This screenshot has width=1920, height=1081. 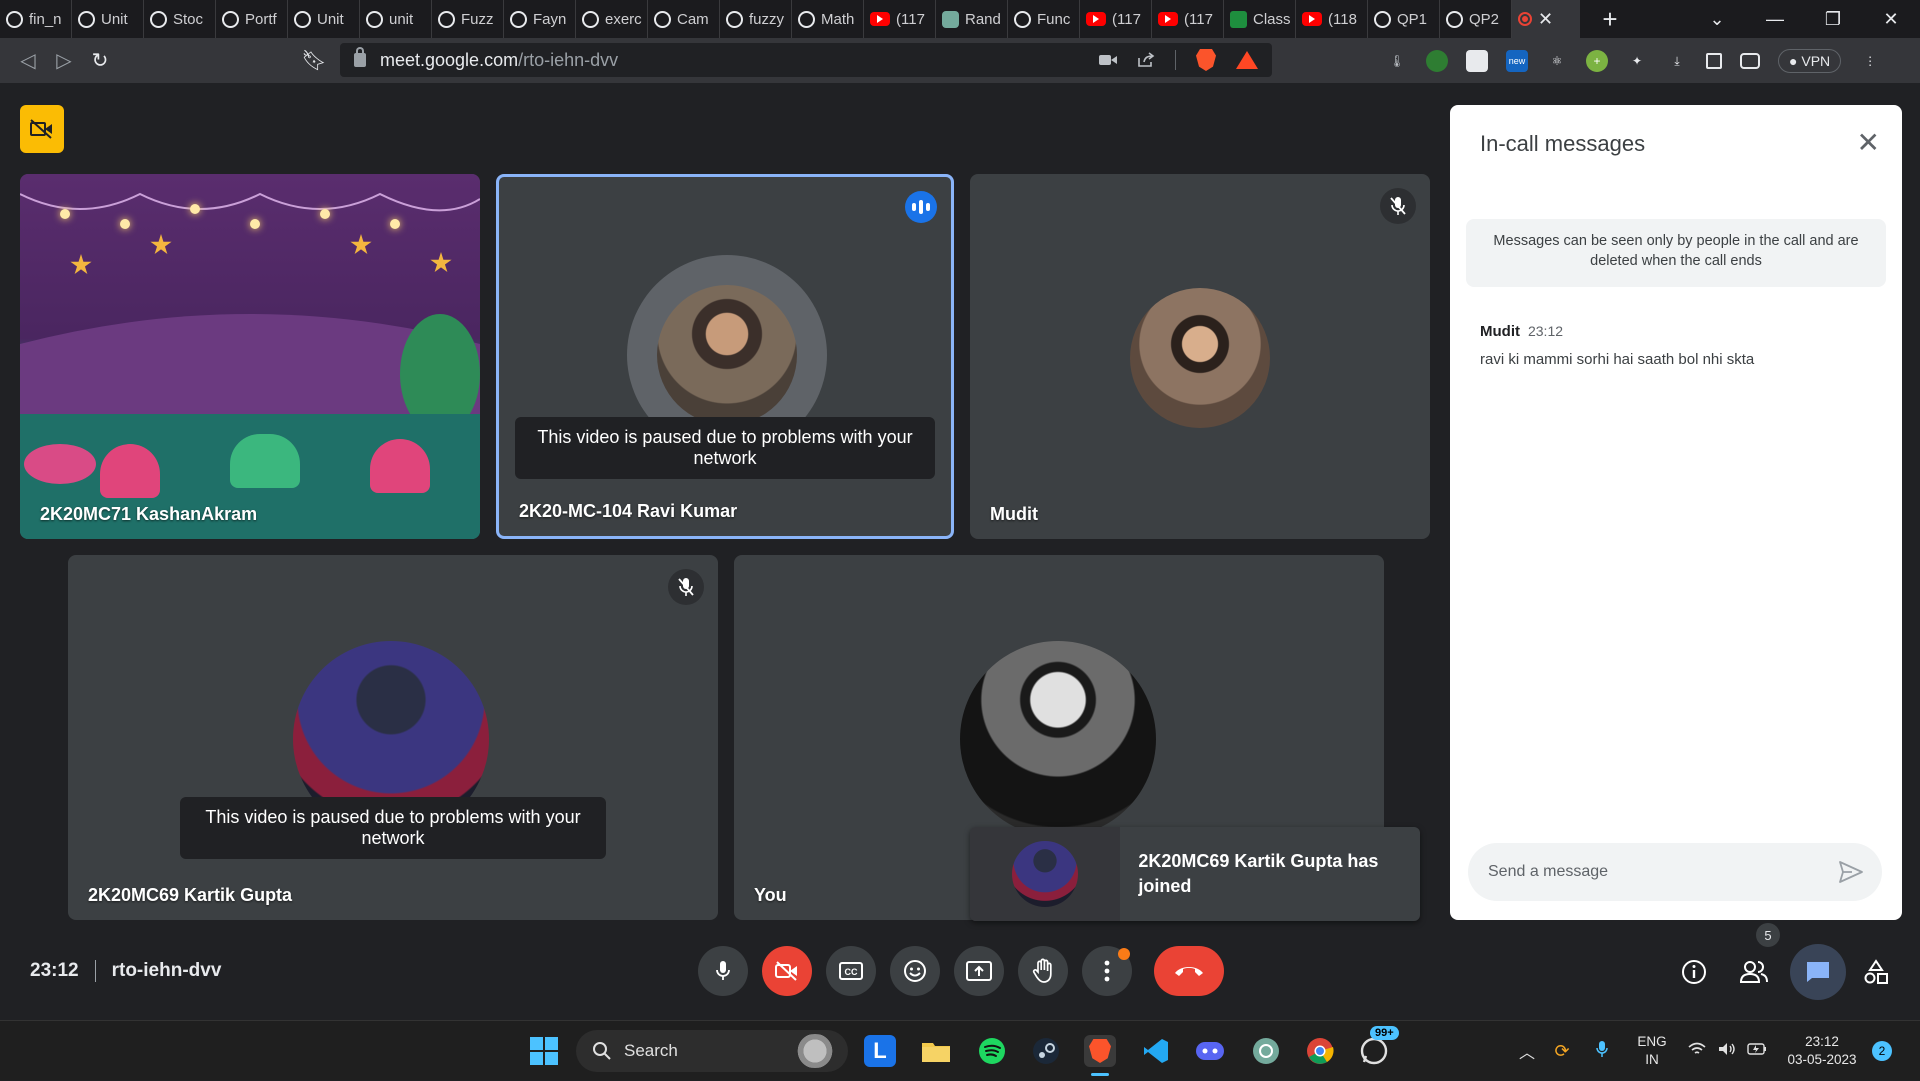 I want to click on people-icon, so click(x=1753, y=972).